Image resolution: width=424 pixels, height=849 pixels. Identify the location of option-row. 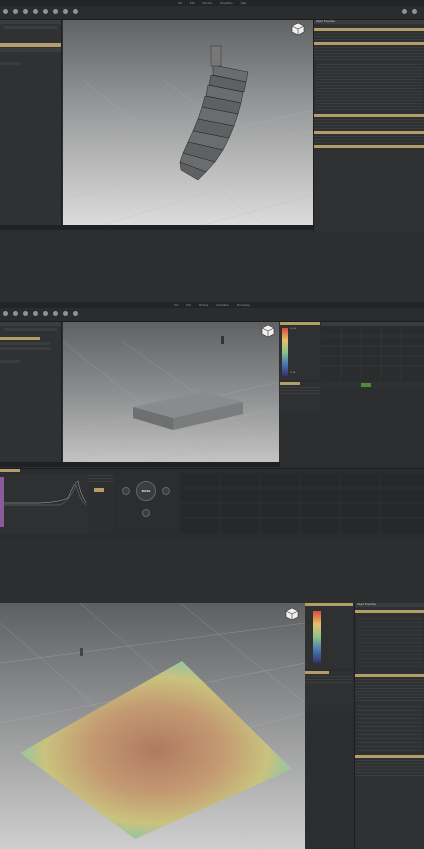
(101, 480).